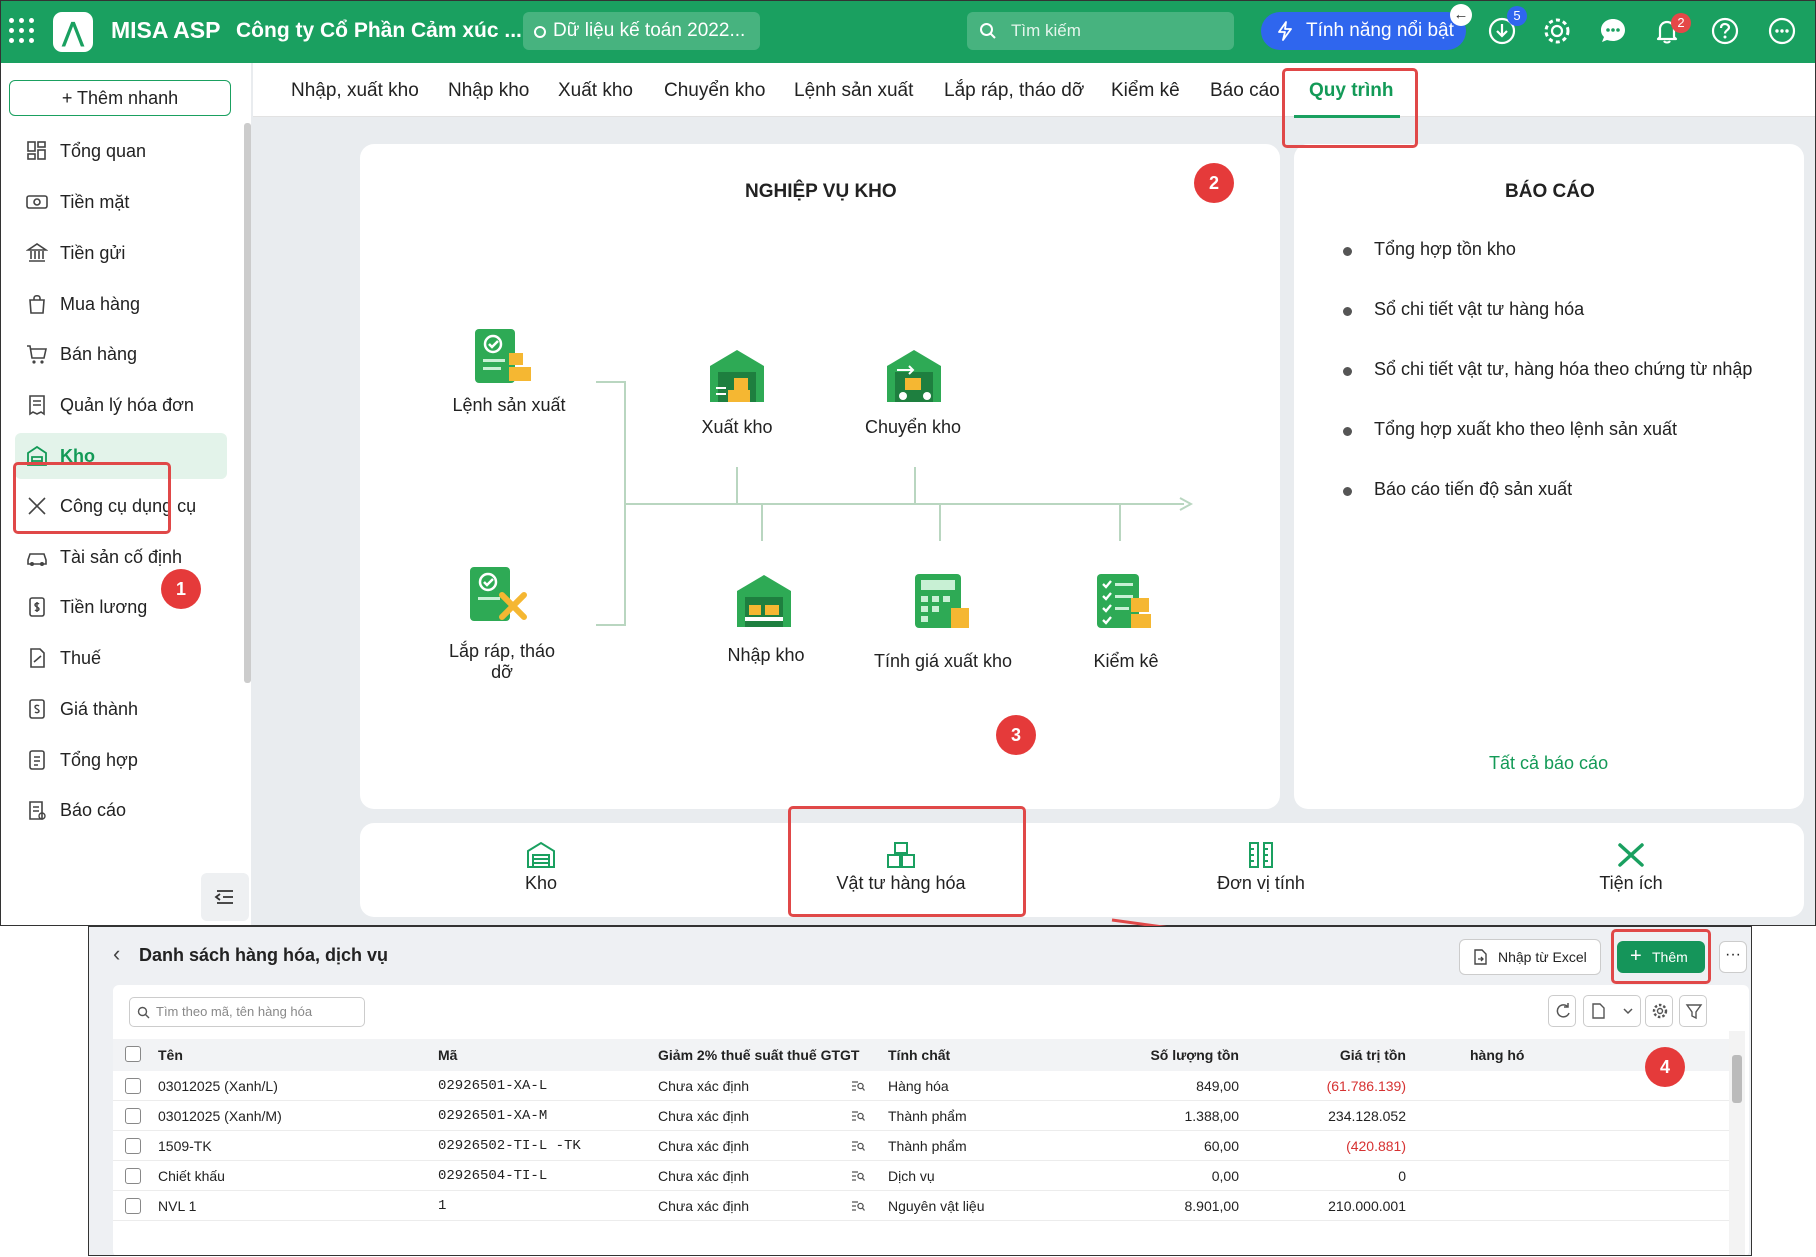 The width and height of the screenshot is (1816, 1257). I want to click on transfer-label: Chuyển kho, so click(913, 427).